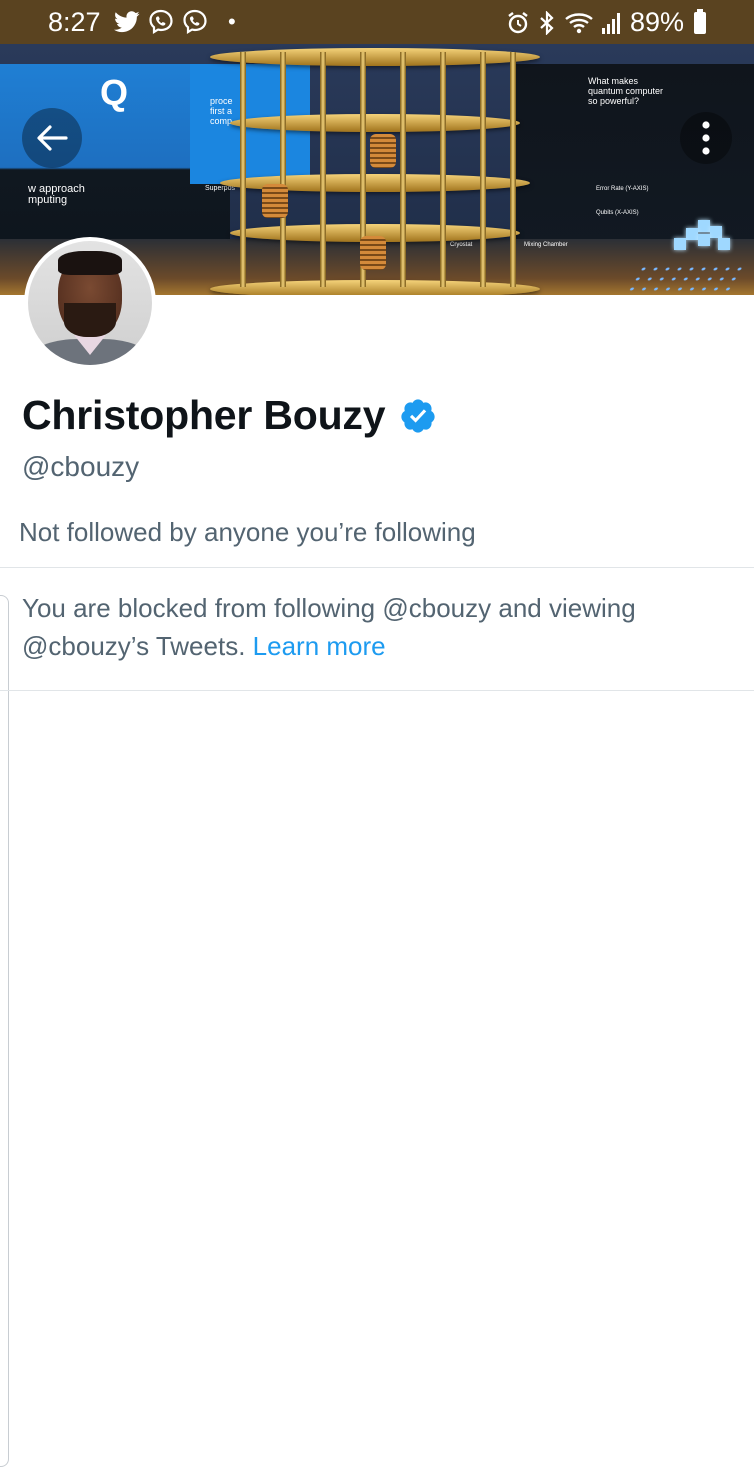 The height and width of the screenshot is (1467, 754). I want to click on display-name: Christopher Bouzy, so click(229, 415).